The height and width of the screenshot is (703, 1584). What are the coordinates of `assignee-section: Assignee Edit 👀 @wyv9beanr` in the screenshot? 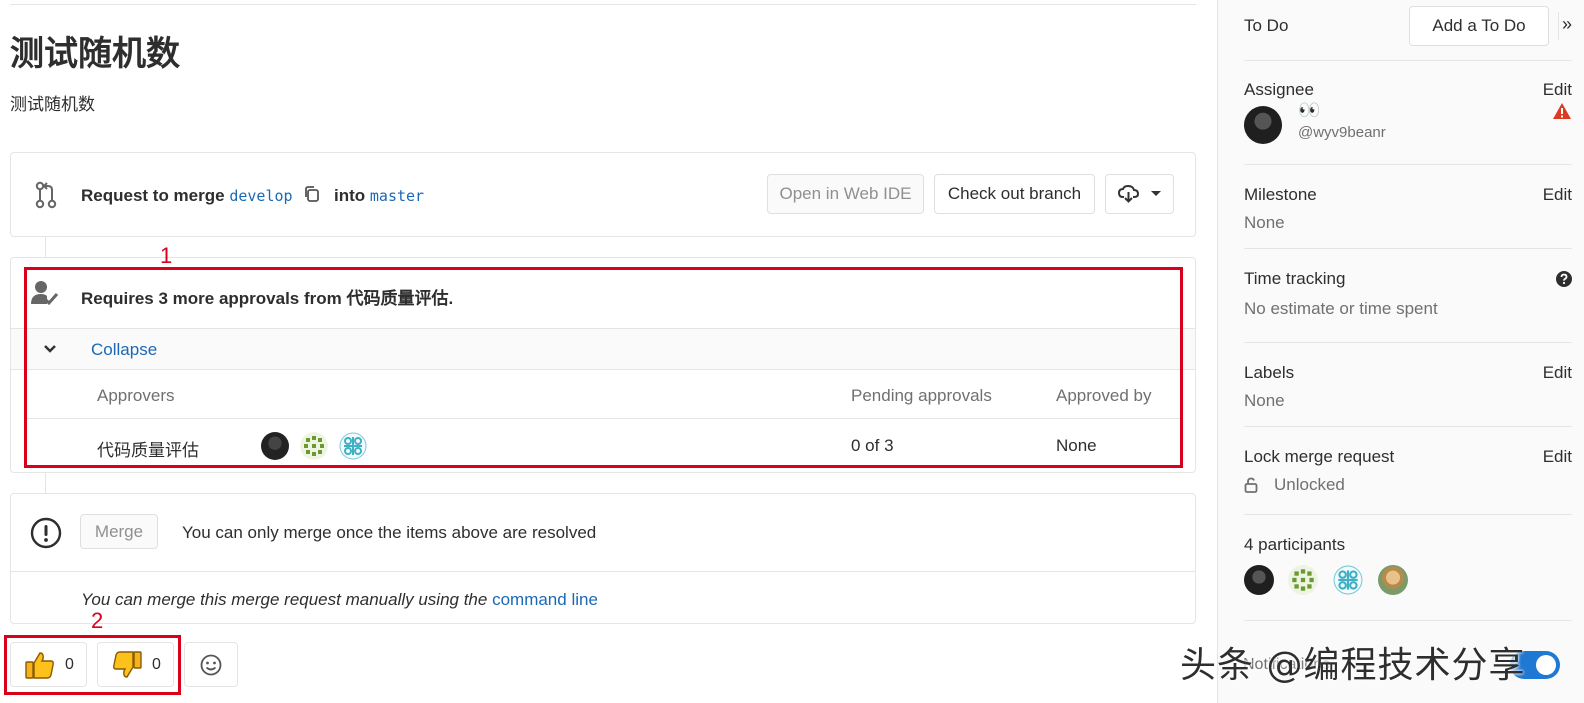 It's located at (1408, 115).